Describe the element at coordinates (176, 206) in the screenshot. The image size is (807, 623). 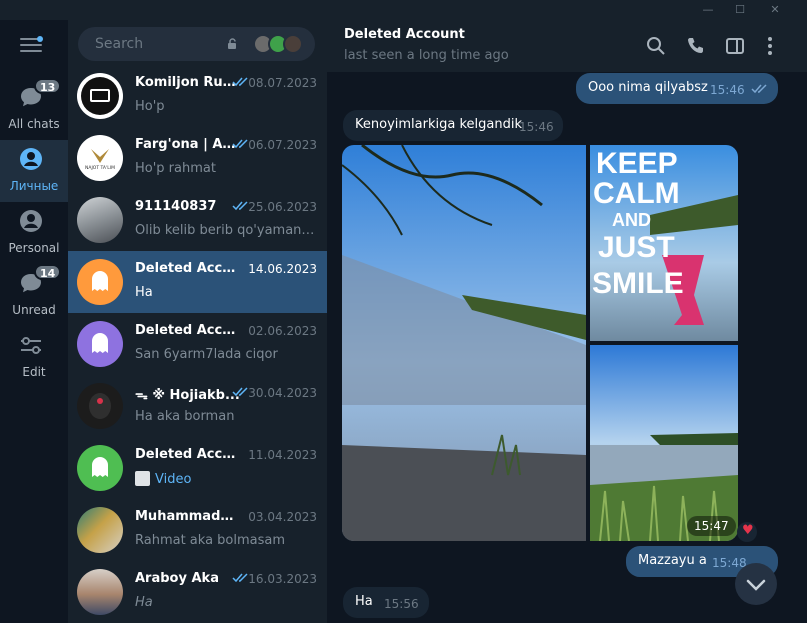
I see `chat-name: 911140837` at that location.